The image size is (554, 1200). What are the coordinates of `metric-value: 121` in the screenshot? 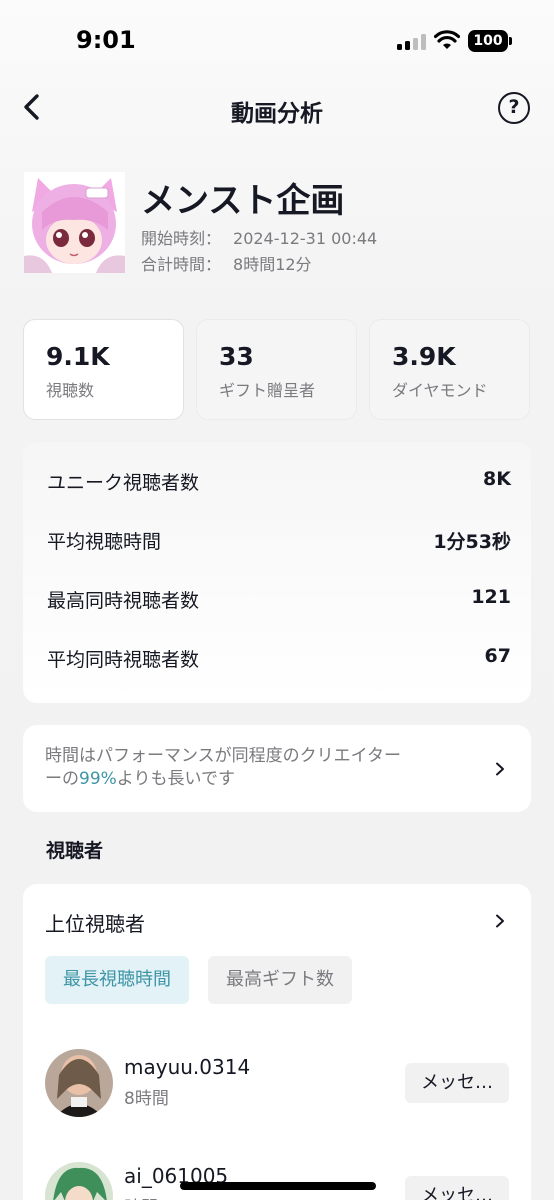 It's located at (491, 597).